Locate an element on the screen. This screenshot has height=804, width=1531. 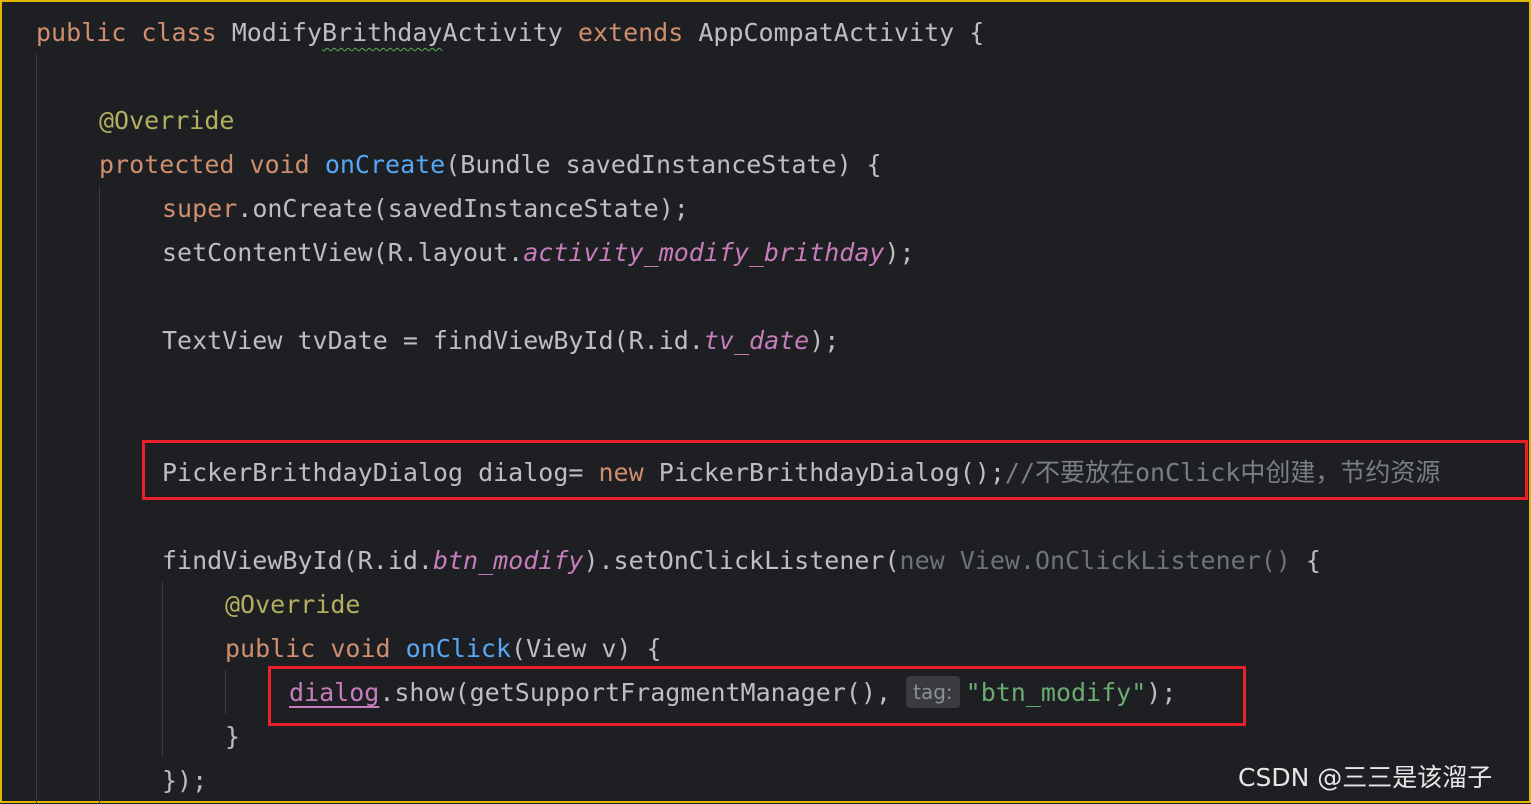
keyword-super: super is located at coordinates (200, 208).